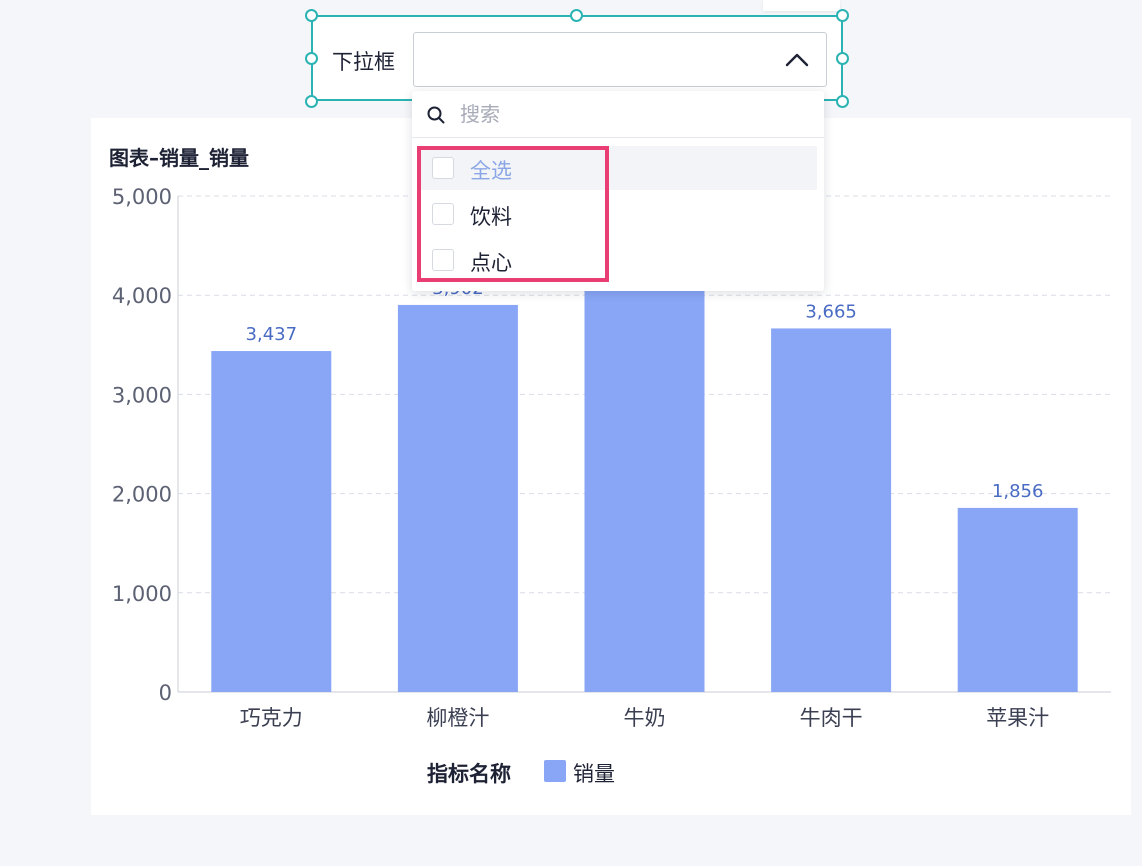 The width and height of the screenshot is (1142, 866). Describe the element at coordinates (436, 115) in the screenshot. I see `search-icon` at that location.